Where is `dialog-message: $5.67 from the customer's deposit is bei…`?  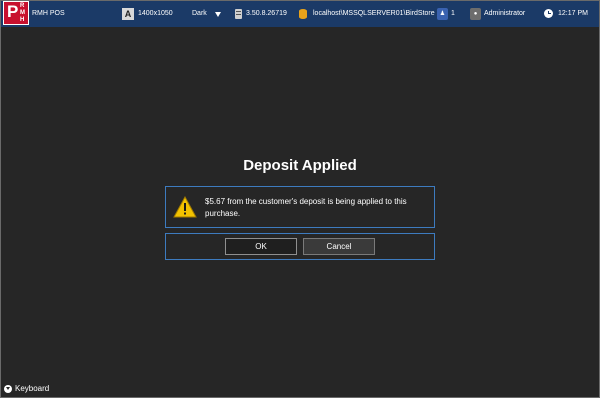
dialog-message: $5.67 from the customer's deposit is bei… is located at coordinates (306, 207).